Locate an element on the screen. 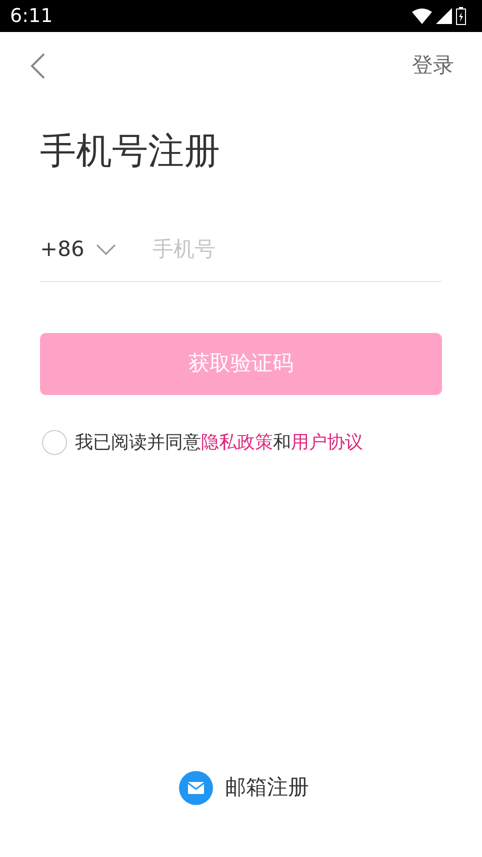 Image resolution: width=482 pixels, height=857 pixels. chevron-down-icon is located at coordinates (106, 250).